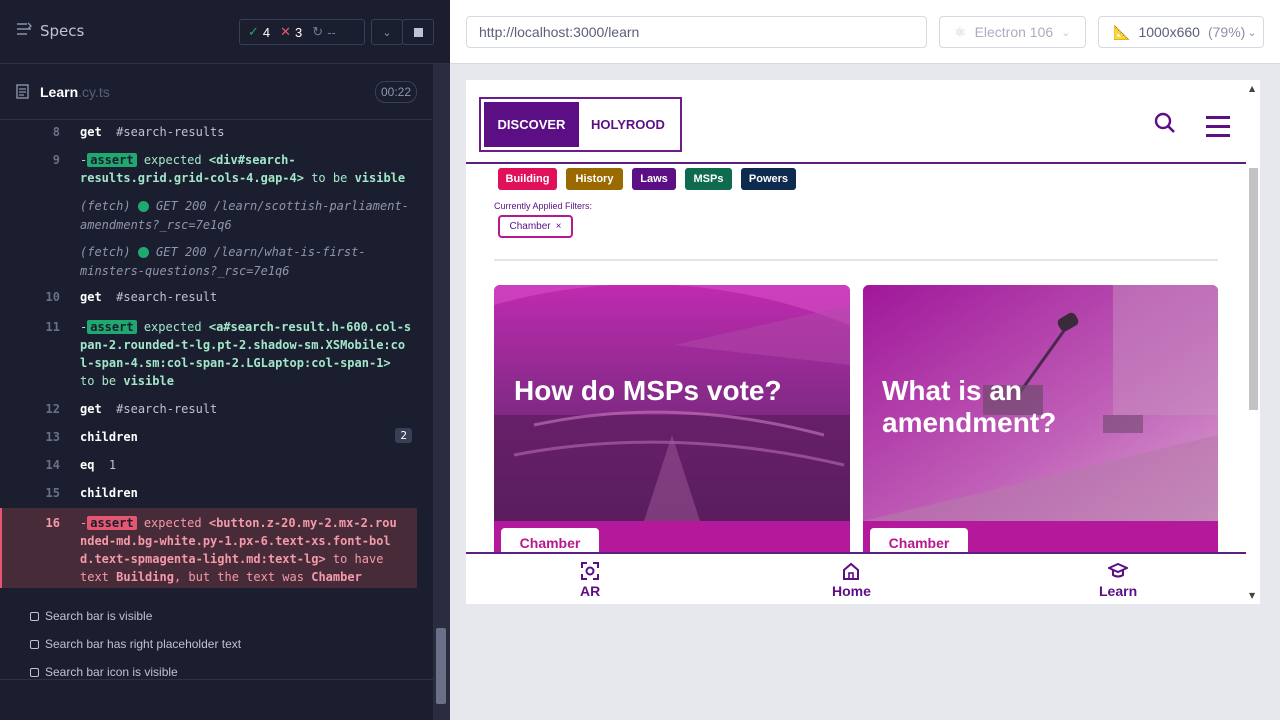 The height and width of the screenshot is (720, 1280). What do you see at coordinates (143, 252) in the screenshot?
I see `status-dot-icon` at bounding box center [143, 252].